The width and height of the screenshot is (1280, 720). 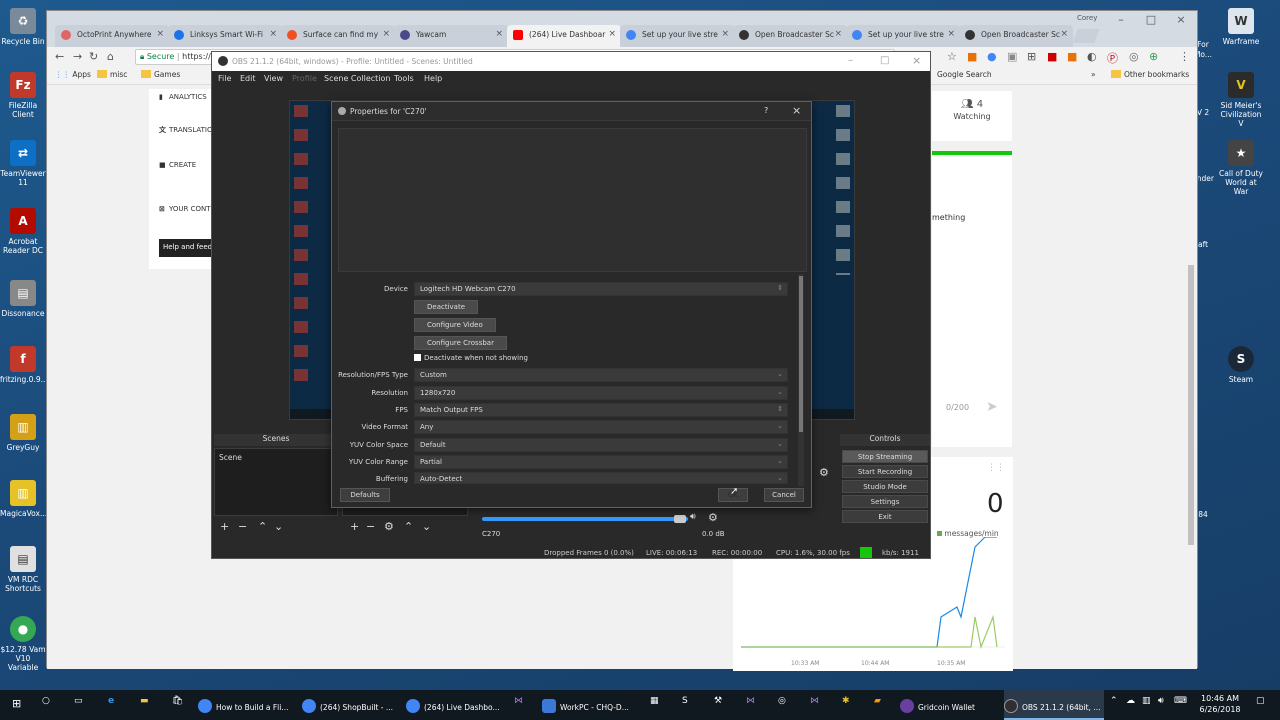 What do you see at coordinates (654, 701) in the screenshot?
I see `calculator-icon: ▦` at bounding box center [654, 701].